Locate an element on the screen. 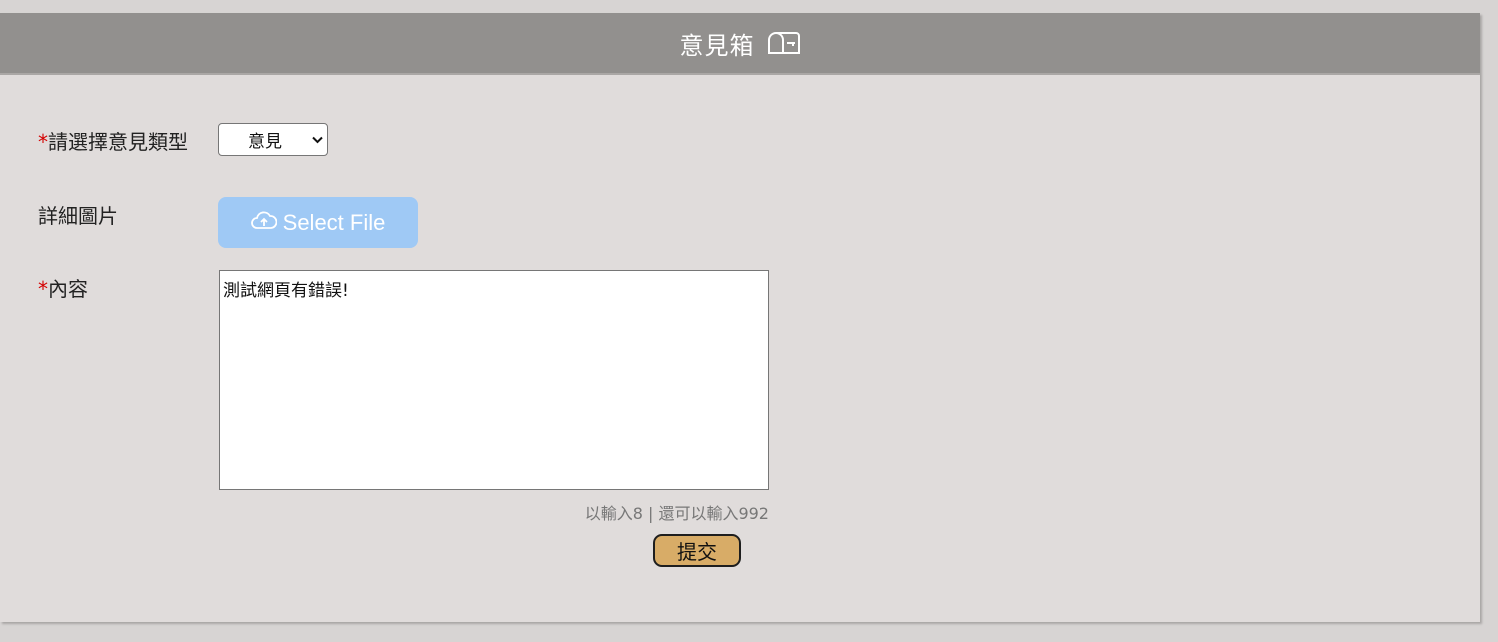 This screenshot has height=642, width=1498. type-label: *請選擇意見類型 is located at coordinates (113, 140).